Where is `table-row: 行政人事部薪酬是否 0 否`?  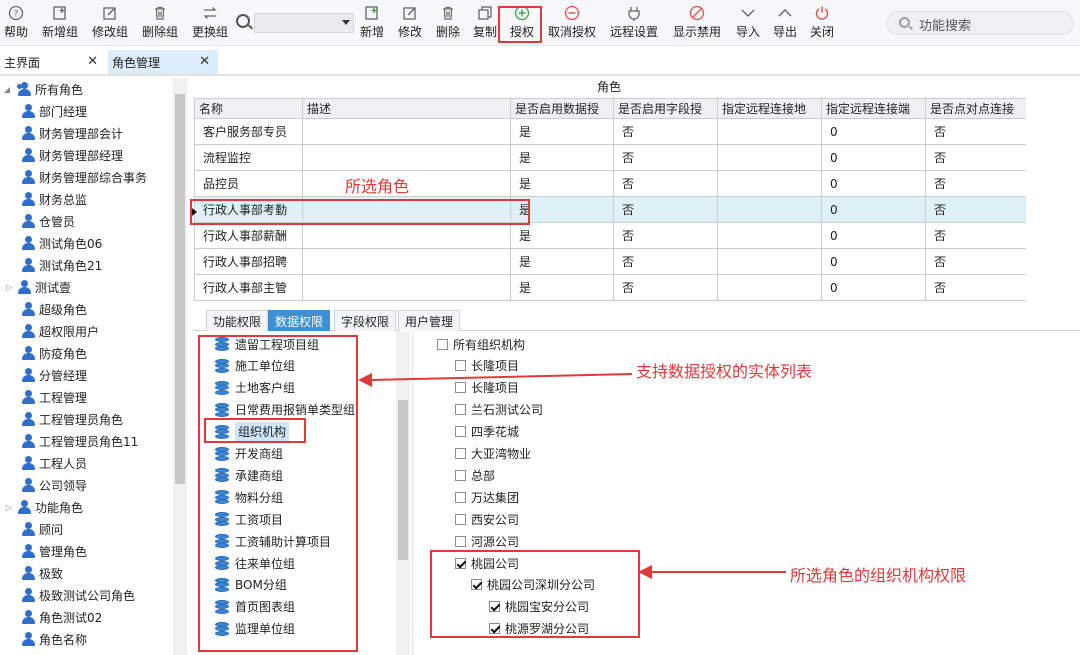
table-row: 行政人事部薪酬是否 0 否 is located at coordinates (612, 235).